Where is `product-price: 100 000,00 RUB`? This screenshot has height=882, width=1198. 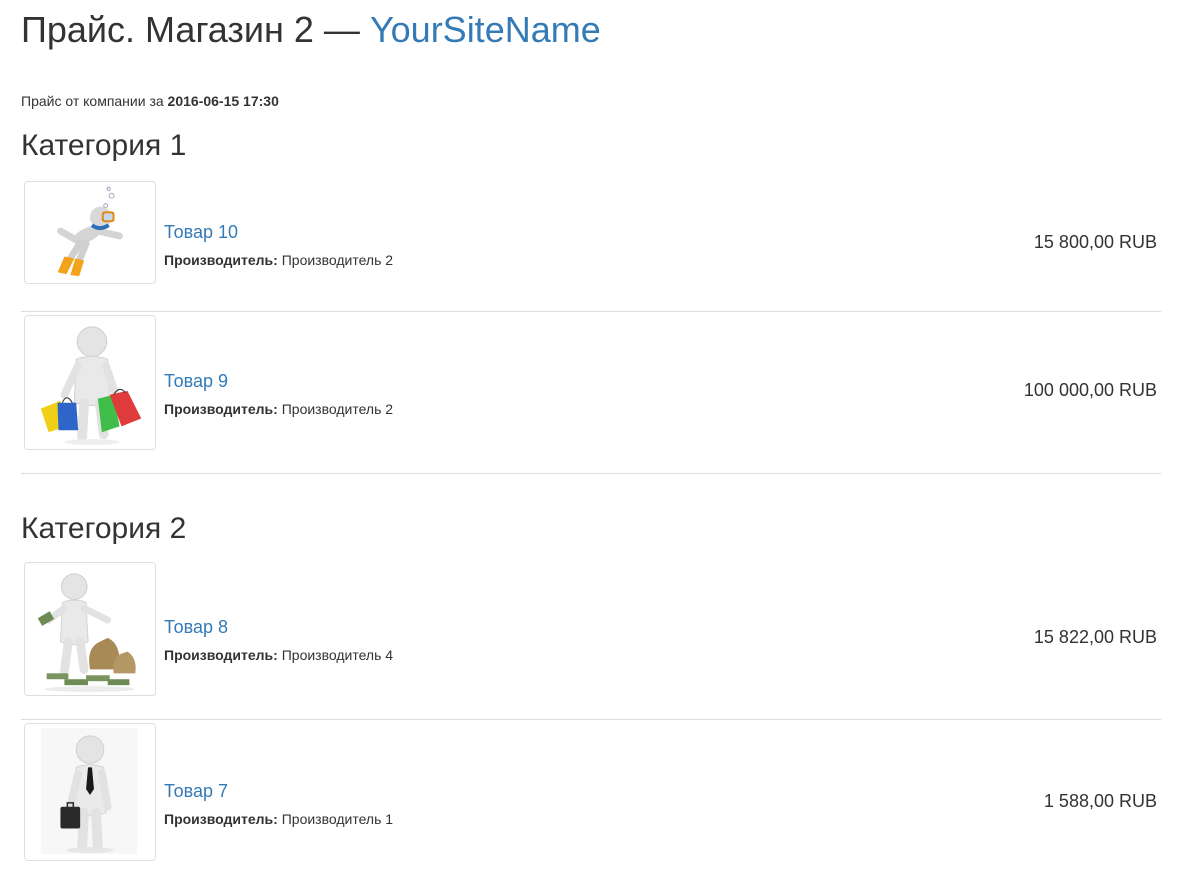 product-price: 100 000,00 RUB is located at coordinates (1090, 390).